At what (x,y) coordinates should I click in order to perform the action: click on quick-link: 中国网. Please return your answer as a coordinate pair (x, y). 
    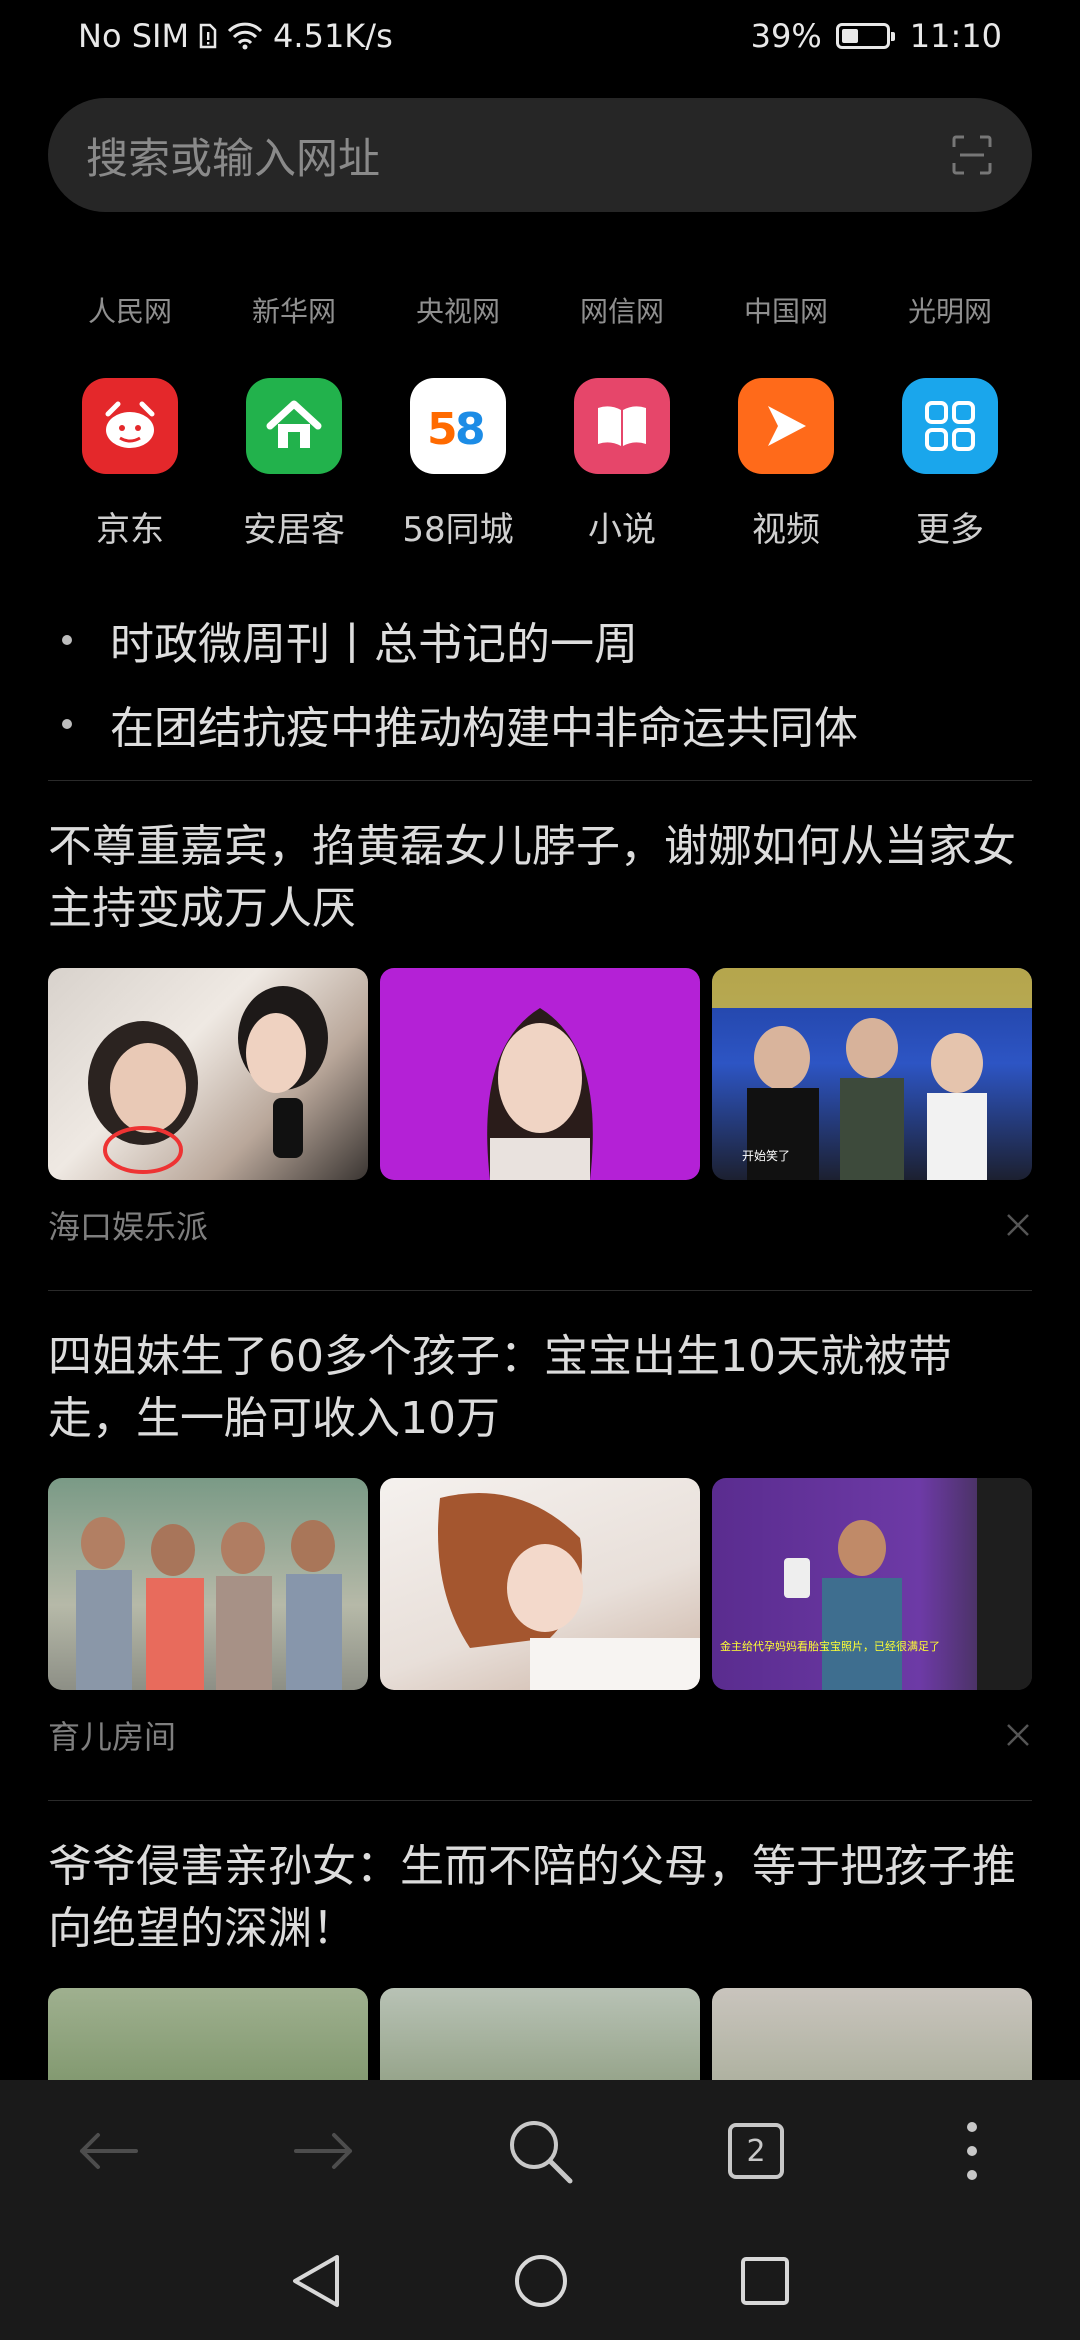
    Looking at the image, I should click on (786, 310).